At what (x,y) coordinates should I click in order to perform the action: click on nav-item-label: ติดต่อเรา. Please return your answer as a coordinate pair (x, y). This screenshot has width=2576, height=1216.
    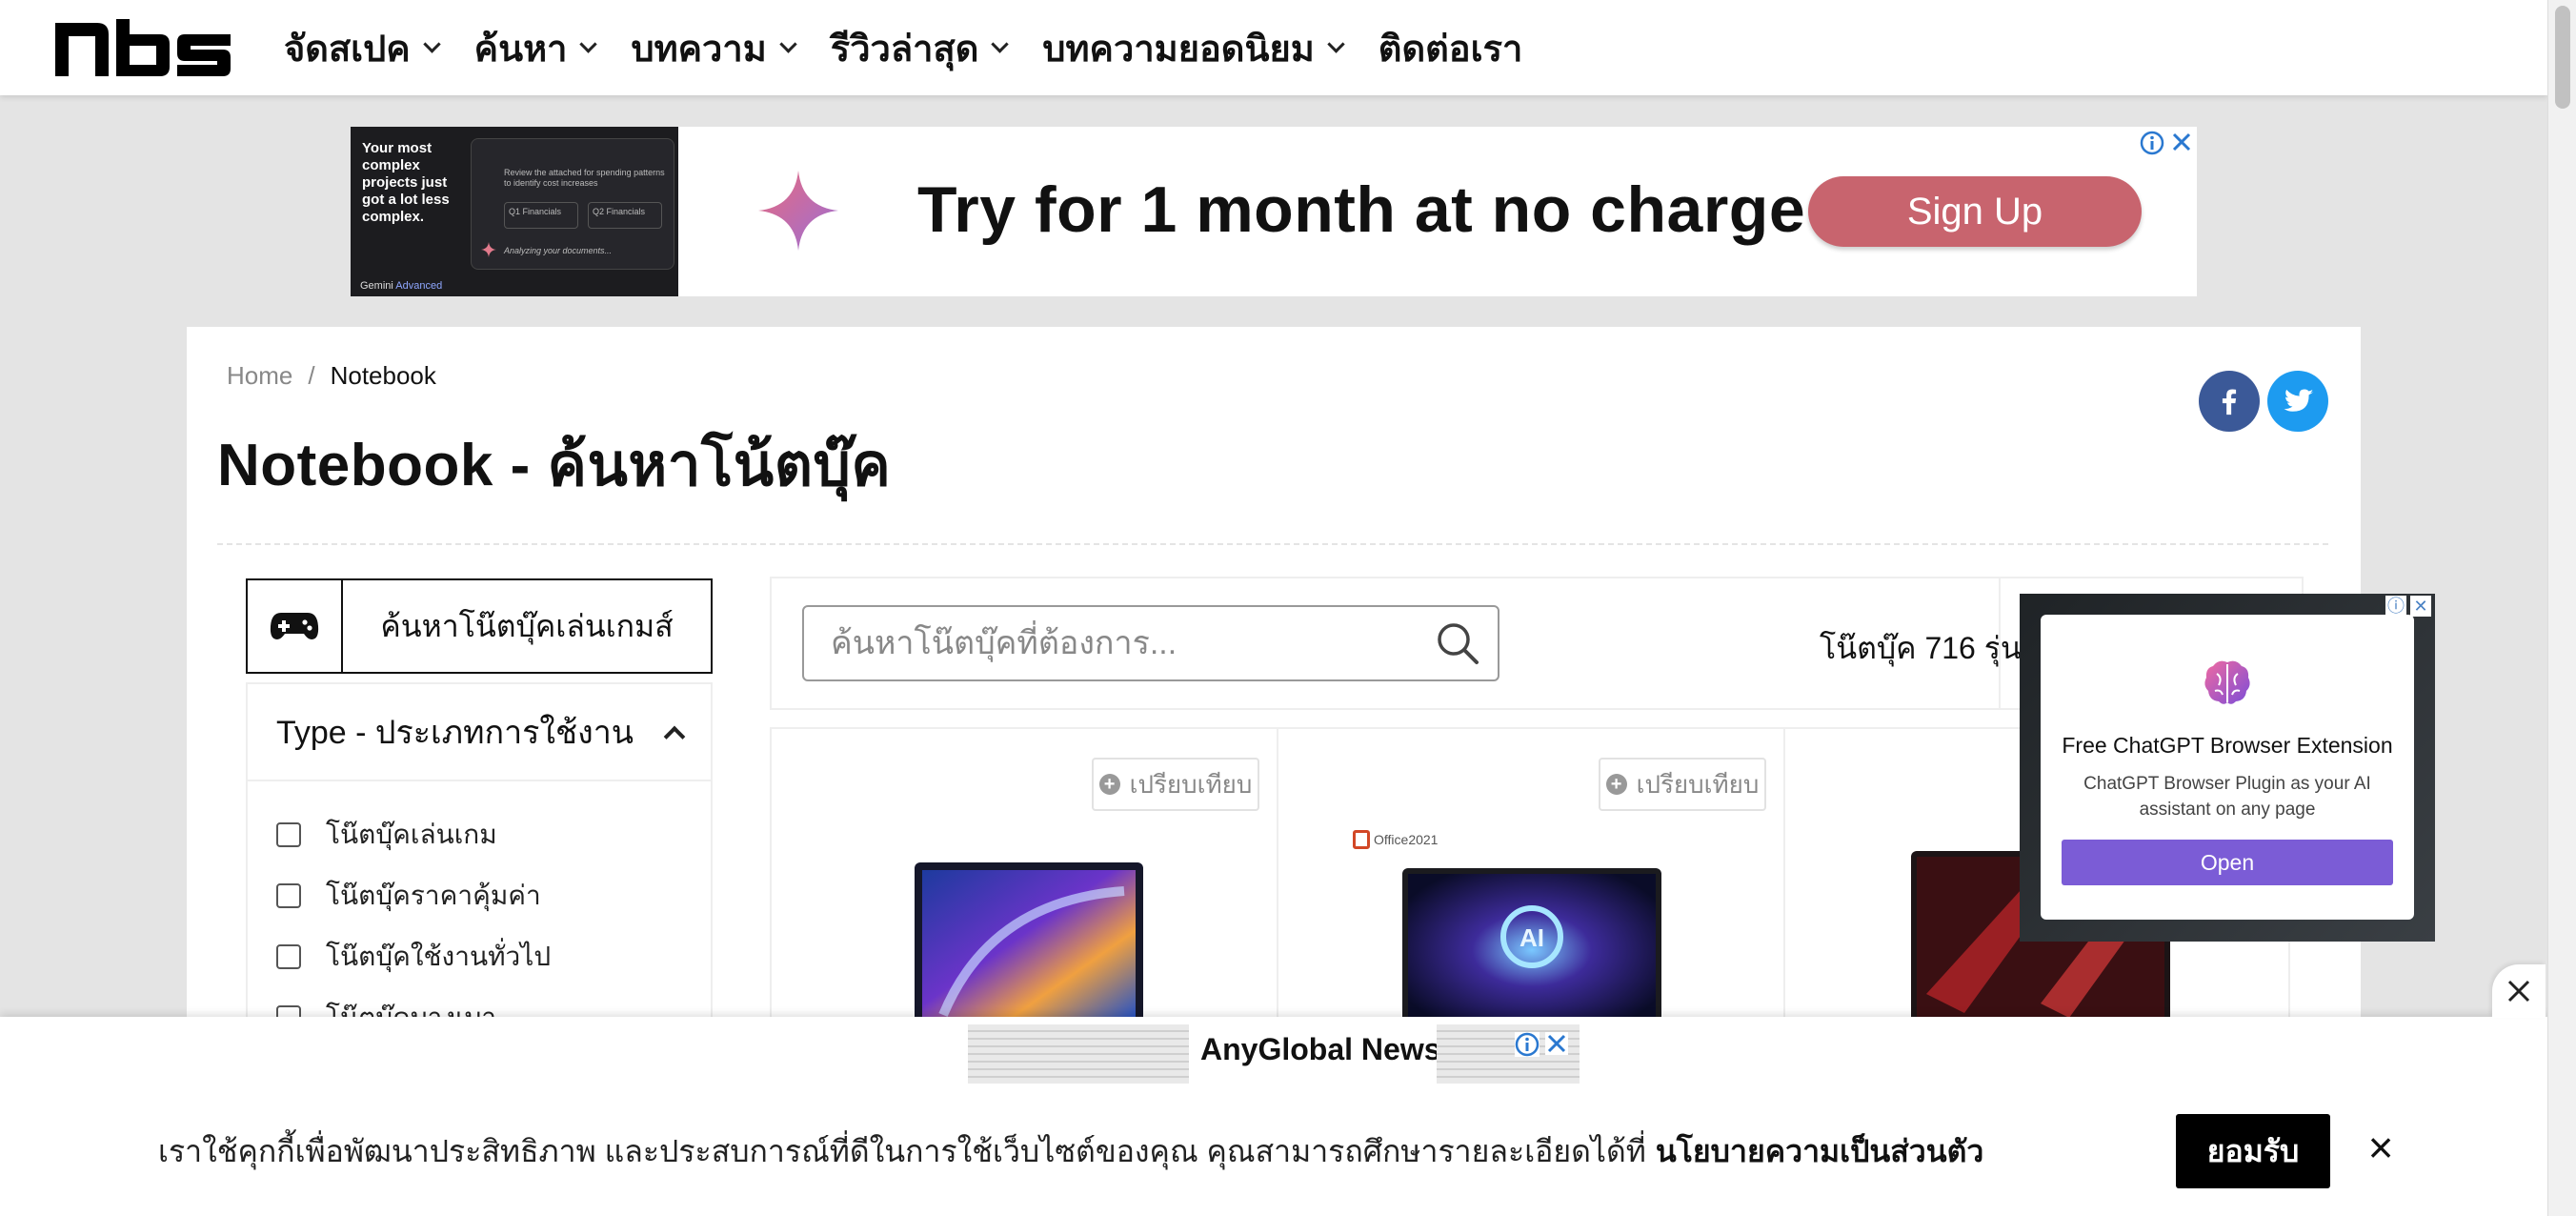
    Looking at the image, I should click on (1451, 50).